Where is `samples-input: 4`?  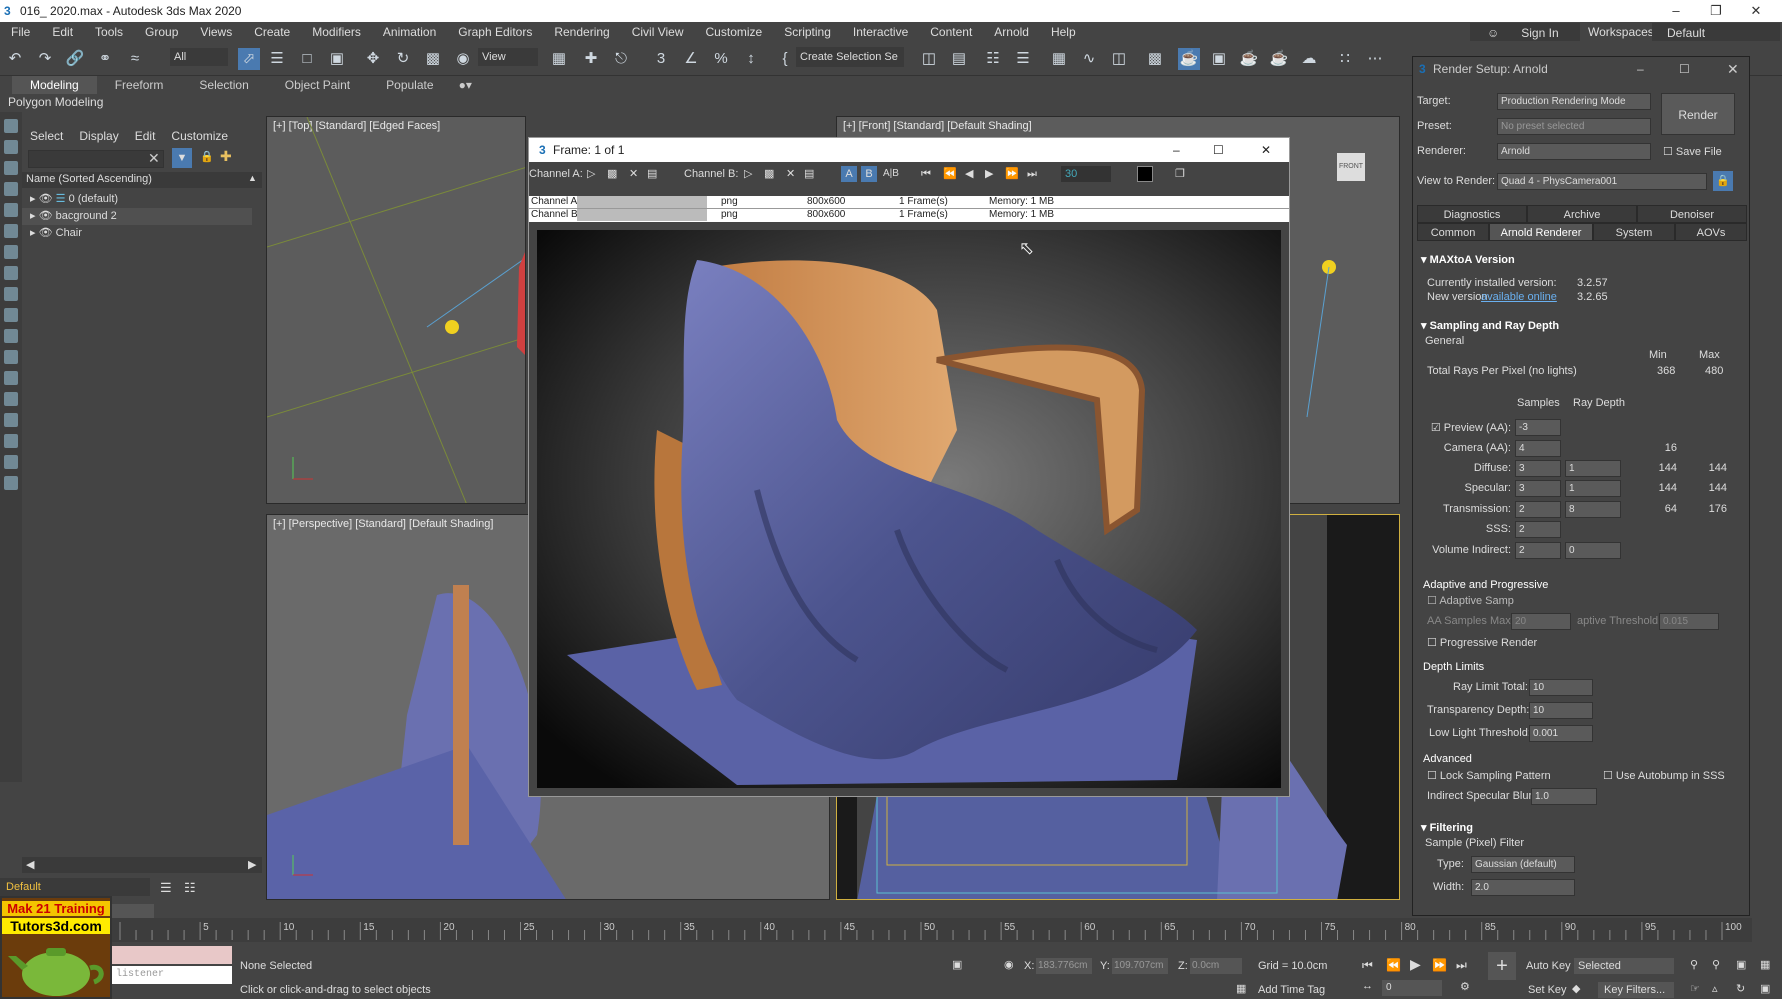 samples-input: 4 is located at coordinates (1538, 448).